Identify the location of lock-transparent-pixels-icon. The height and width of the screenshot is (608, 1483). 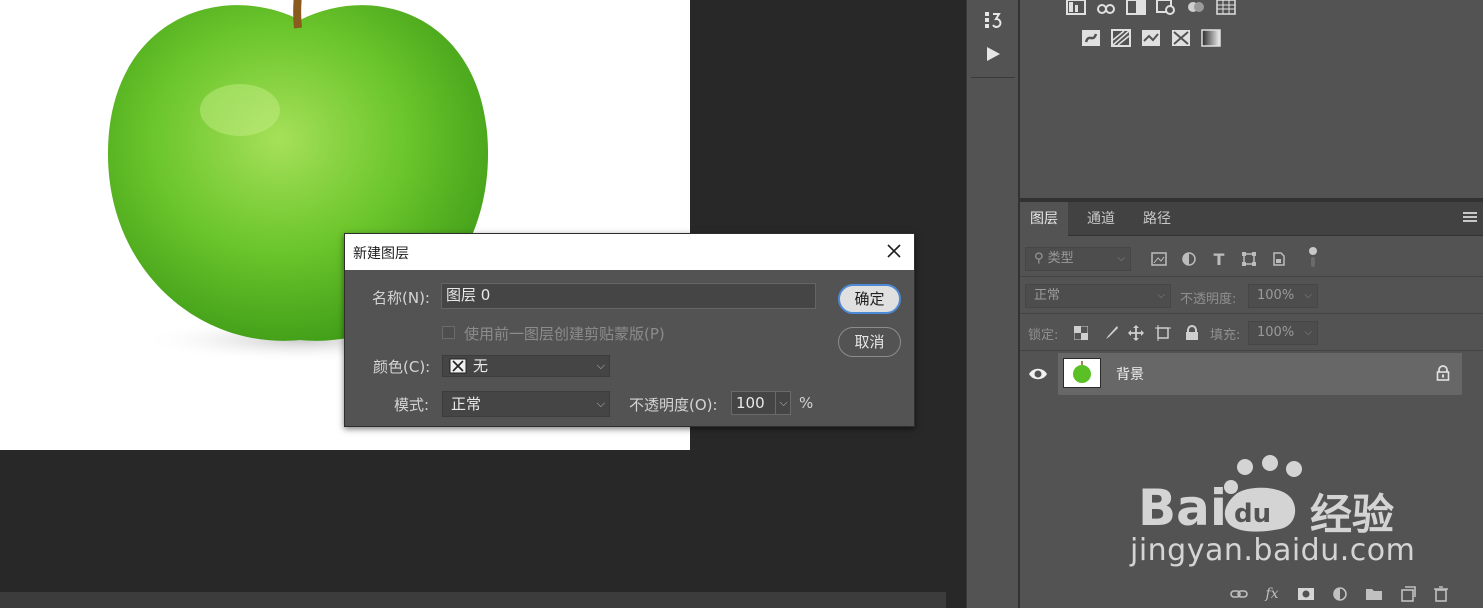
(1081, 333).